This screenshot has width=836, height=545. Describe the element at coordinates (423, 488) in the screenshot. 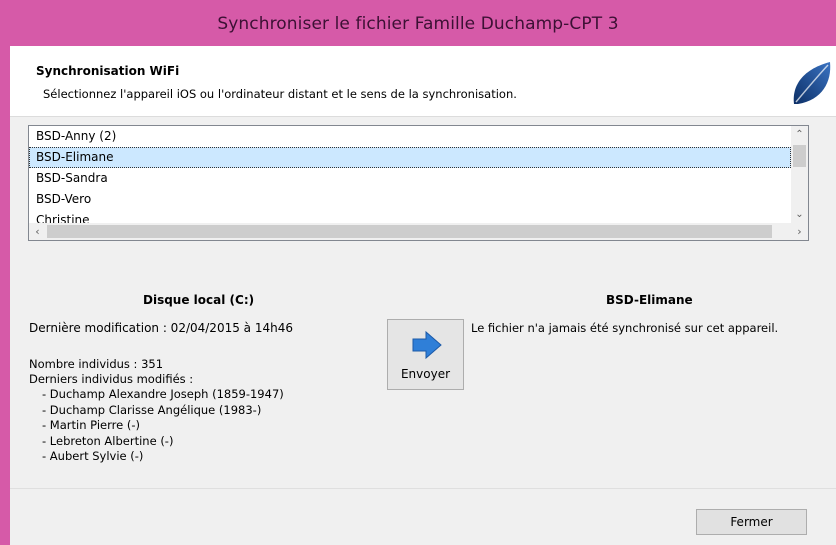

I see `footer-divider` at that location.